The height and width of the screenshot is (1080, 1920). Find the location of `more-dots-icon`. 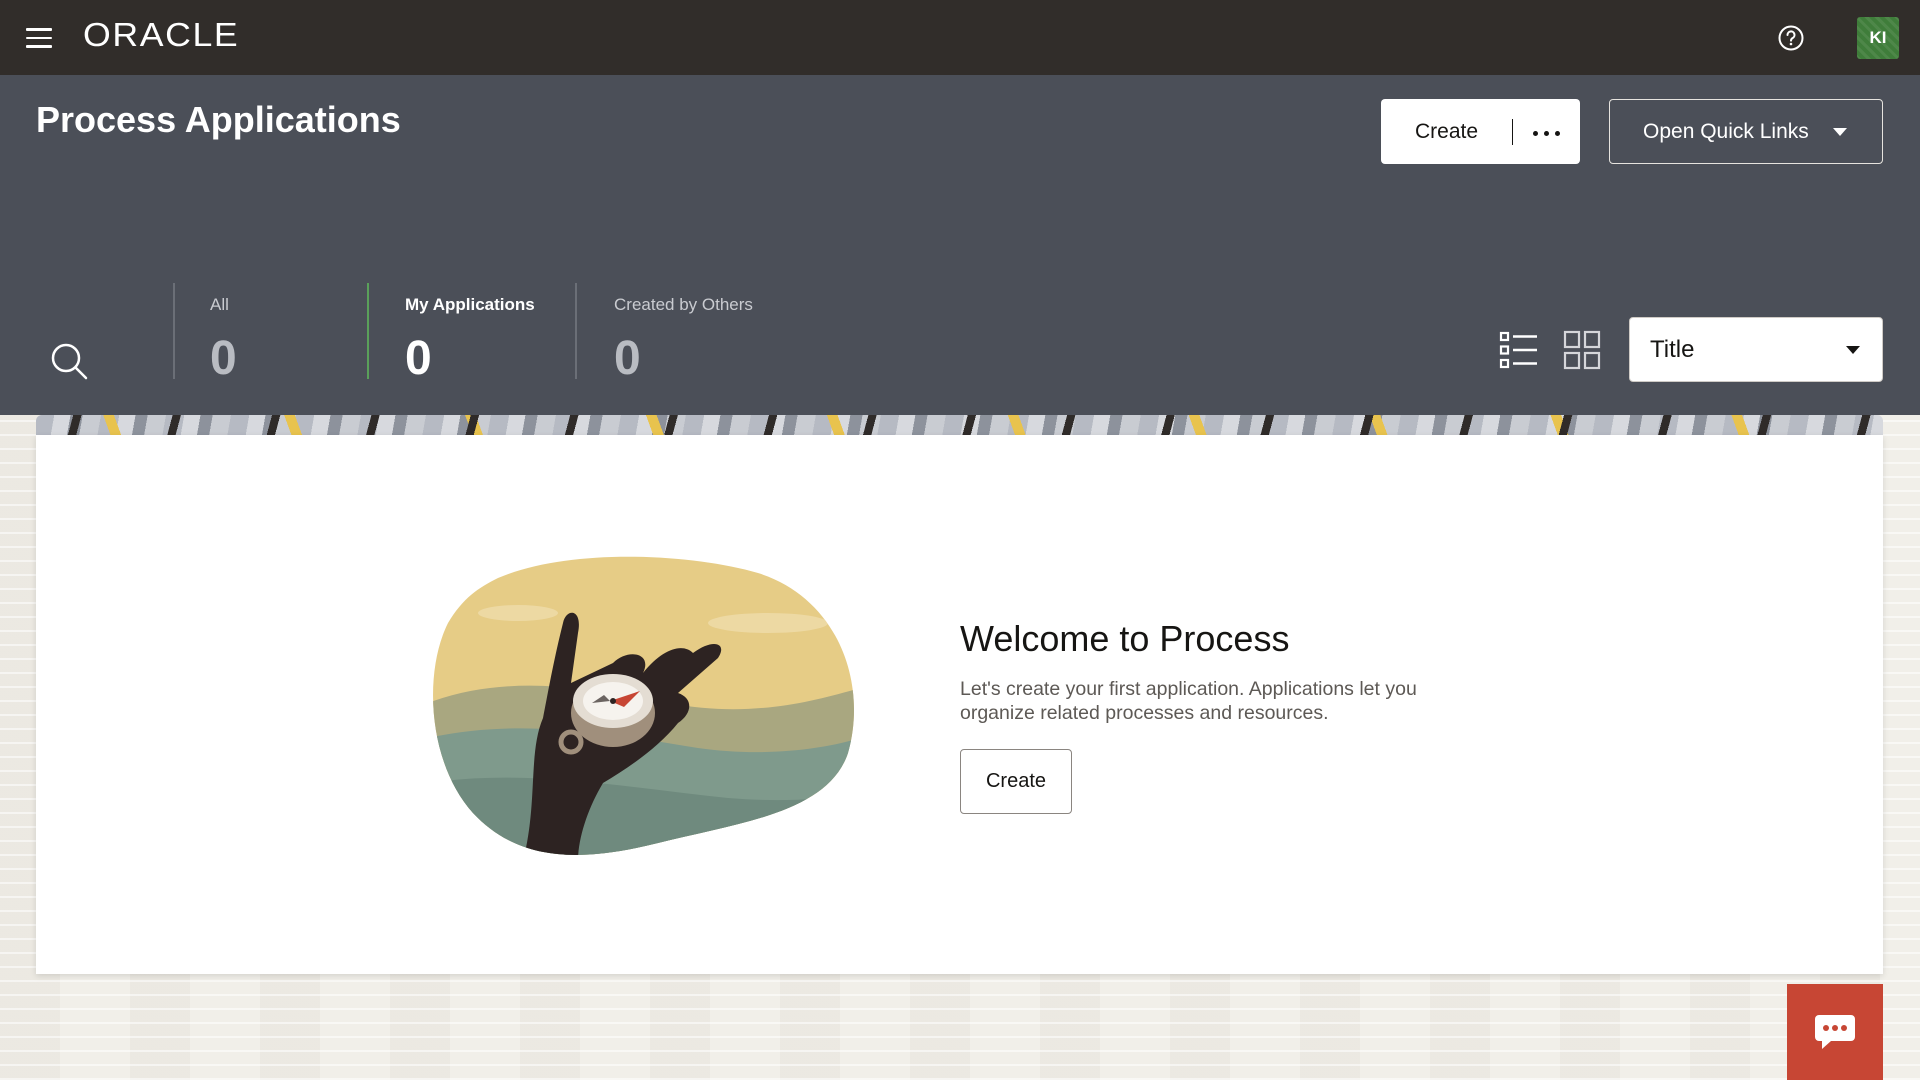

more-dots-icon is located at coordinates (1546, 132).